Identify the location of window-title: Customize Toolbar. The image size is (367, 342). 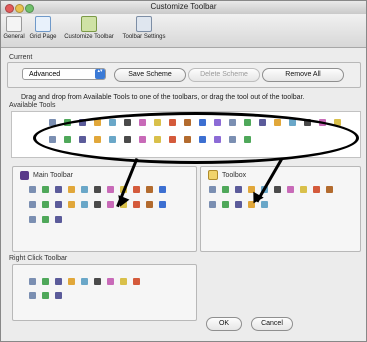
(183, 6).